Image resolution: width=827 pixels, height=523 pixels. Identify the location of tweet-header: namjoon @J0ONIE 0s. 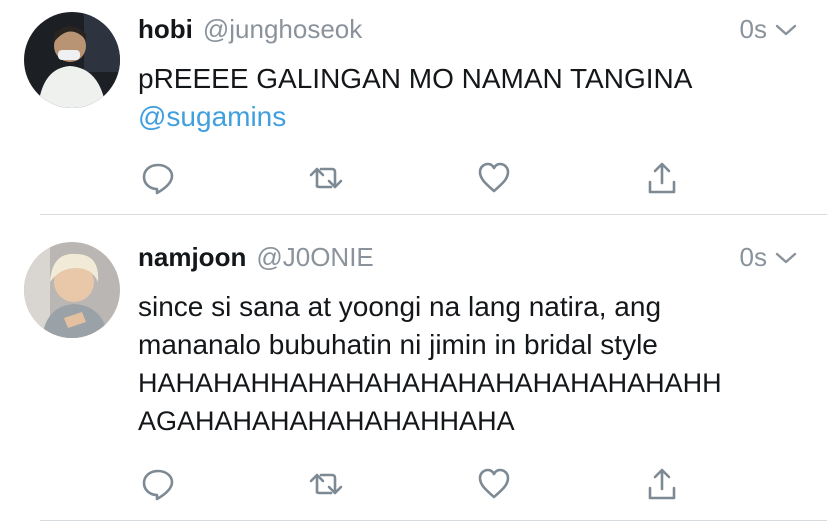
(467, 258).